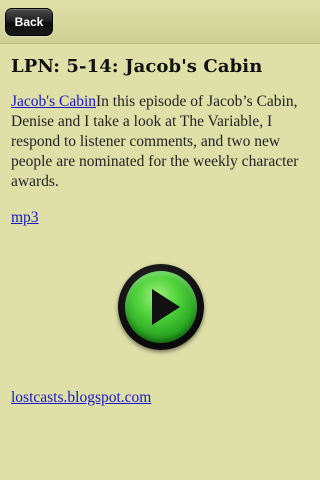 The width and height of the screenshot is (320, 480). I want to click on mp3-link: mp3, so click(25, 218).